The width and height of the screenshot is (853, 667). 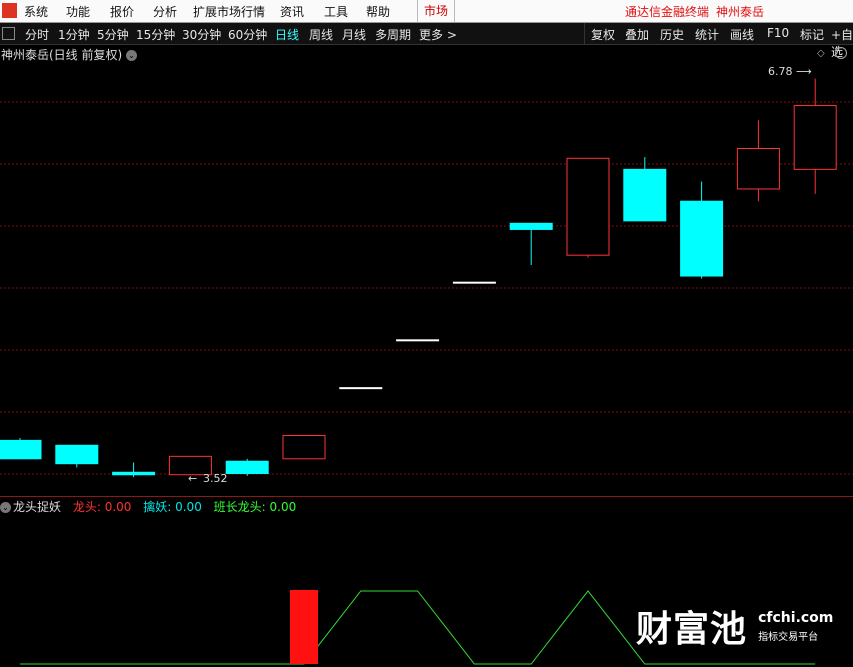 I want to click on period-multi: 多周期, so click(x=393, y=34).